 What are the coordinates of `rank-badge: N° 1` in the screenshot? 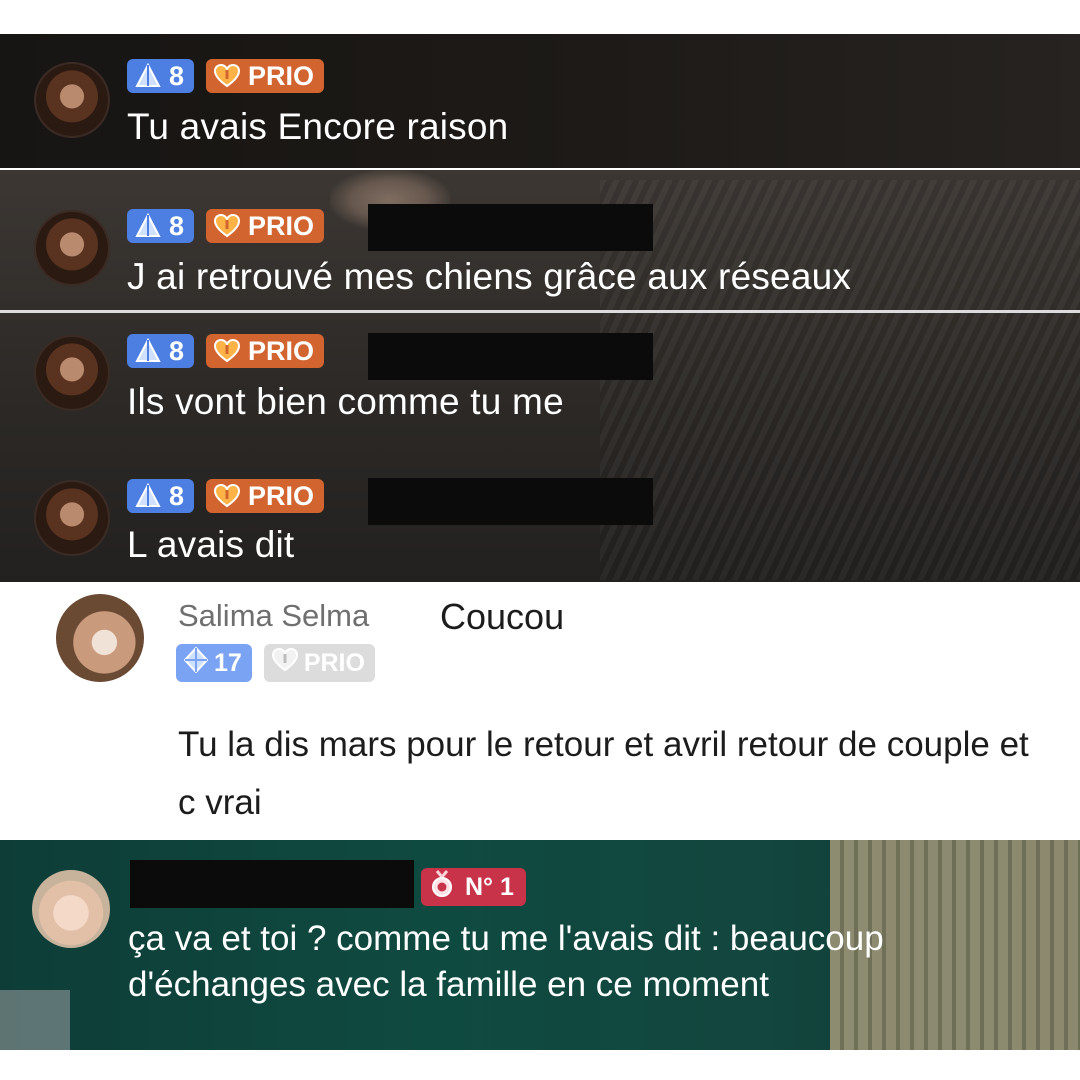 It's located at (473, 887).